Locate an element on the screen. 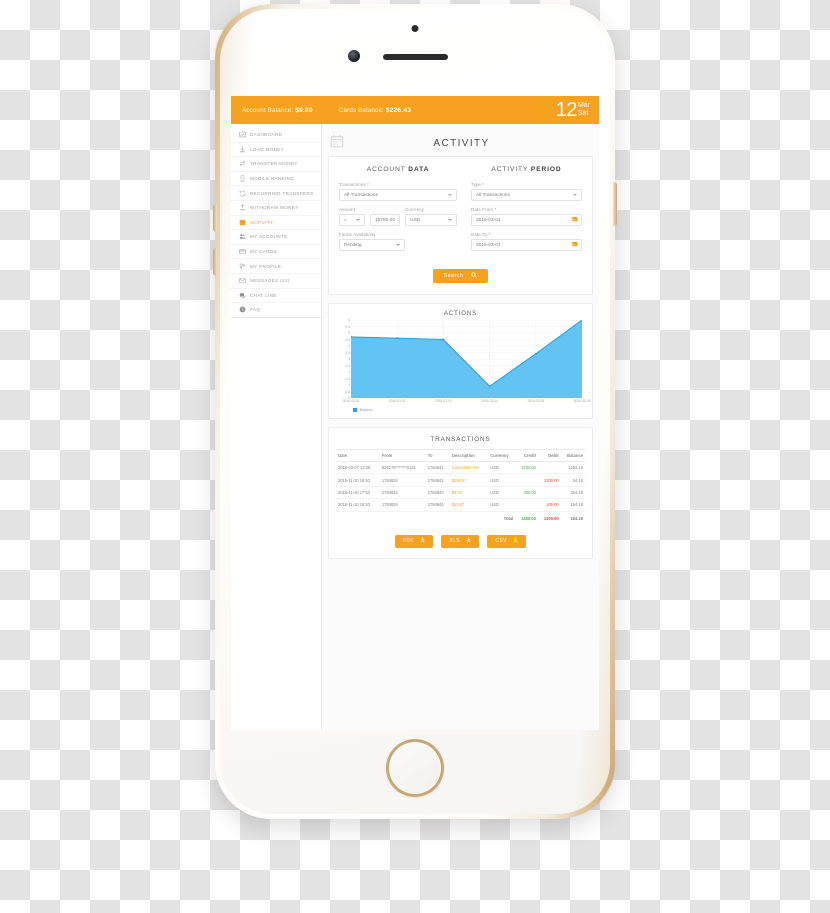  col-date: Date is located at coordinates (358, 455).